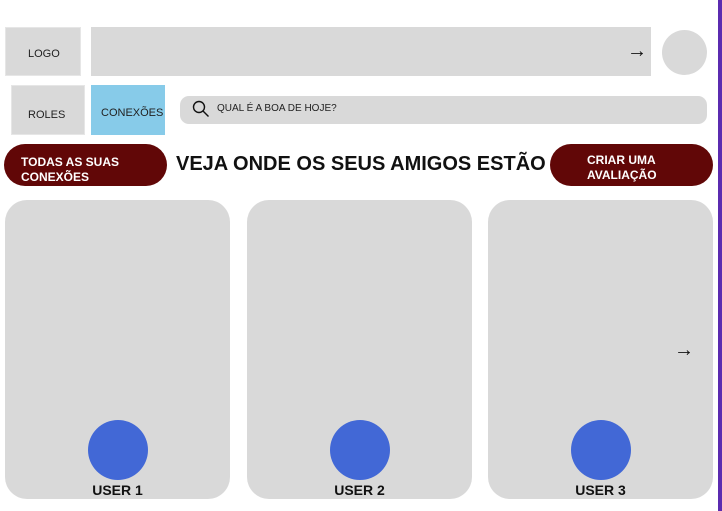 The width and height of the screenshot is (722, 511). What do you see at coordinates (359, 490) in the screenshot?
I see `user-name: USER 2` at bounding box center [359, 490].